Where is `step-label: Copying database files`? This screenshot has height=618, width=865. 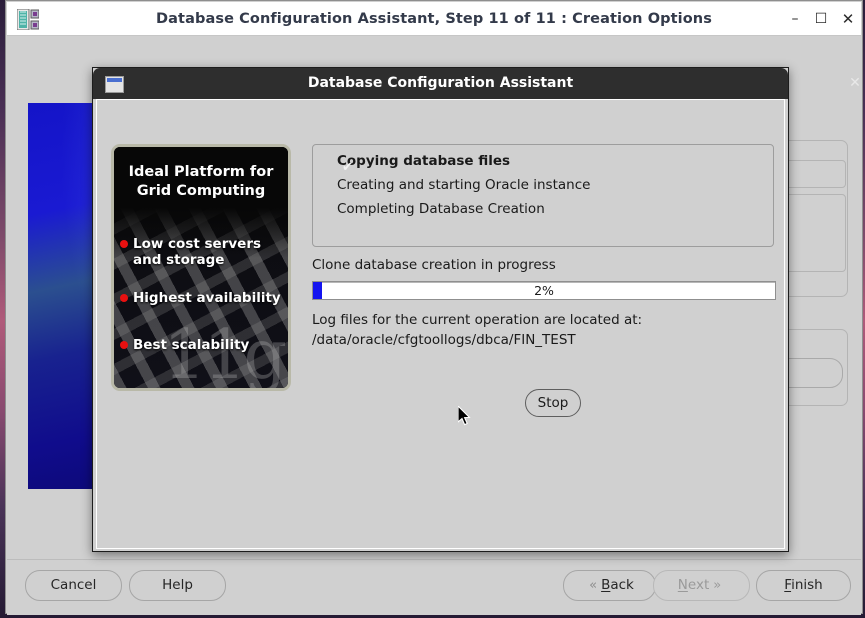 step-label: Copying database files is located at coordinates (424, 161).